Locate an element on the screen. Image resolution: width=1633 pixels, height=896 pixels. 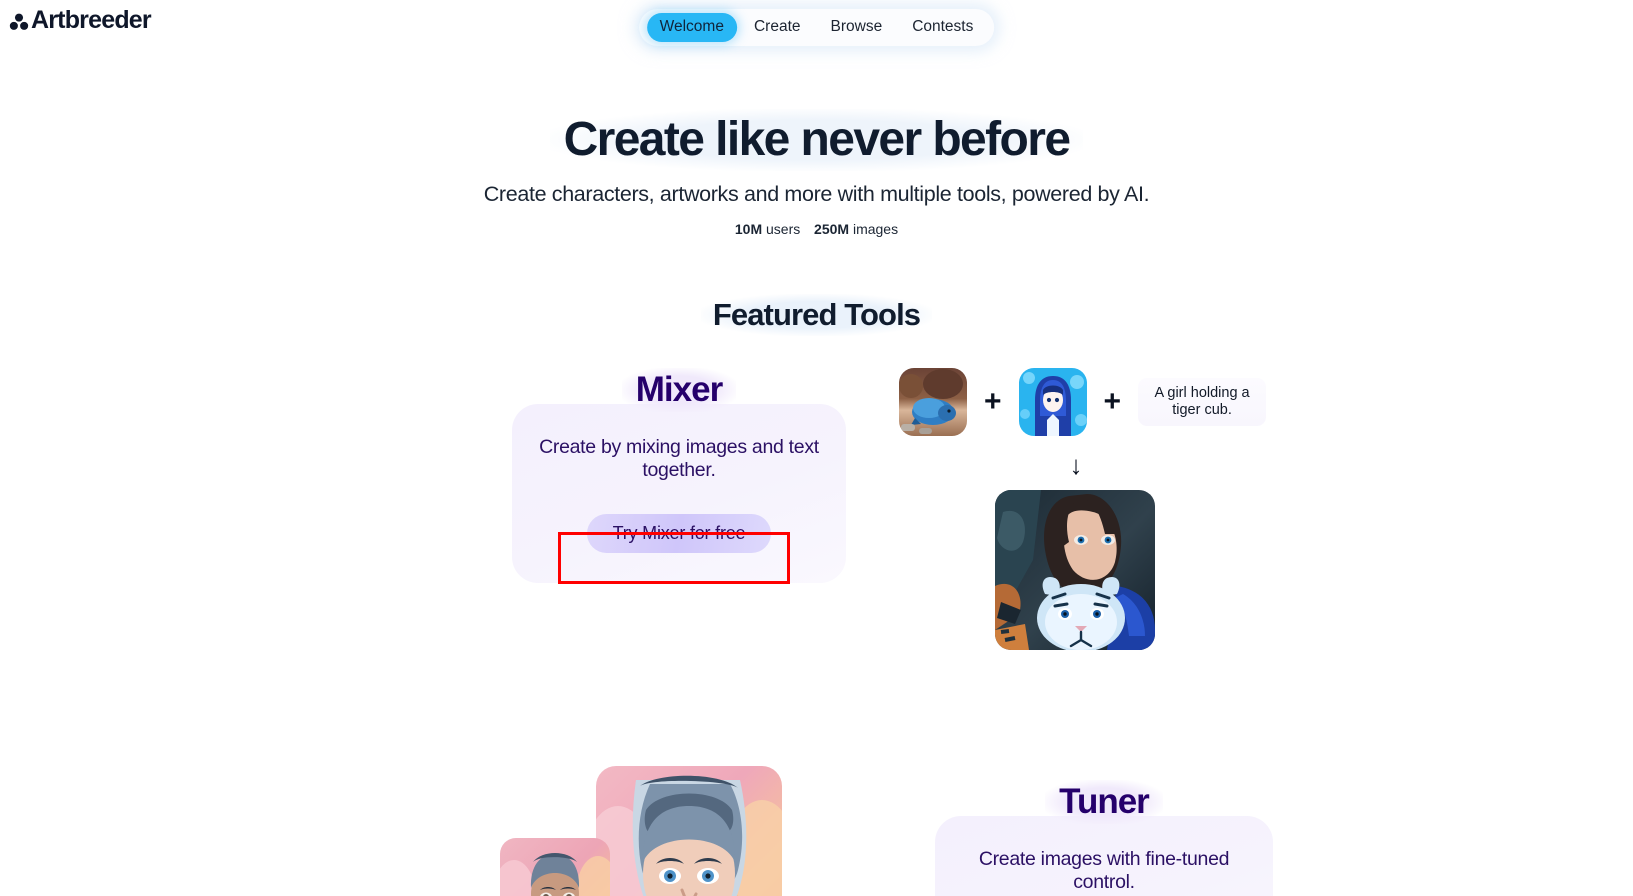
featured-tools-heading: Featured Tools is located at coordinates (816, 314).